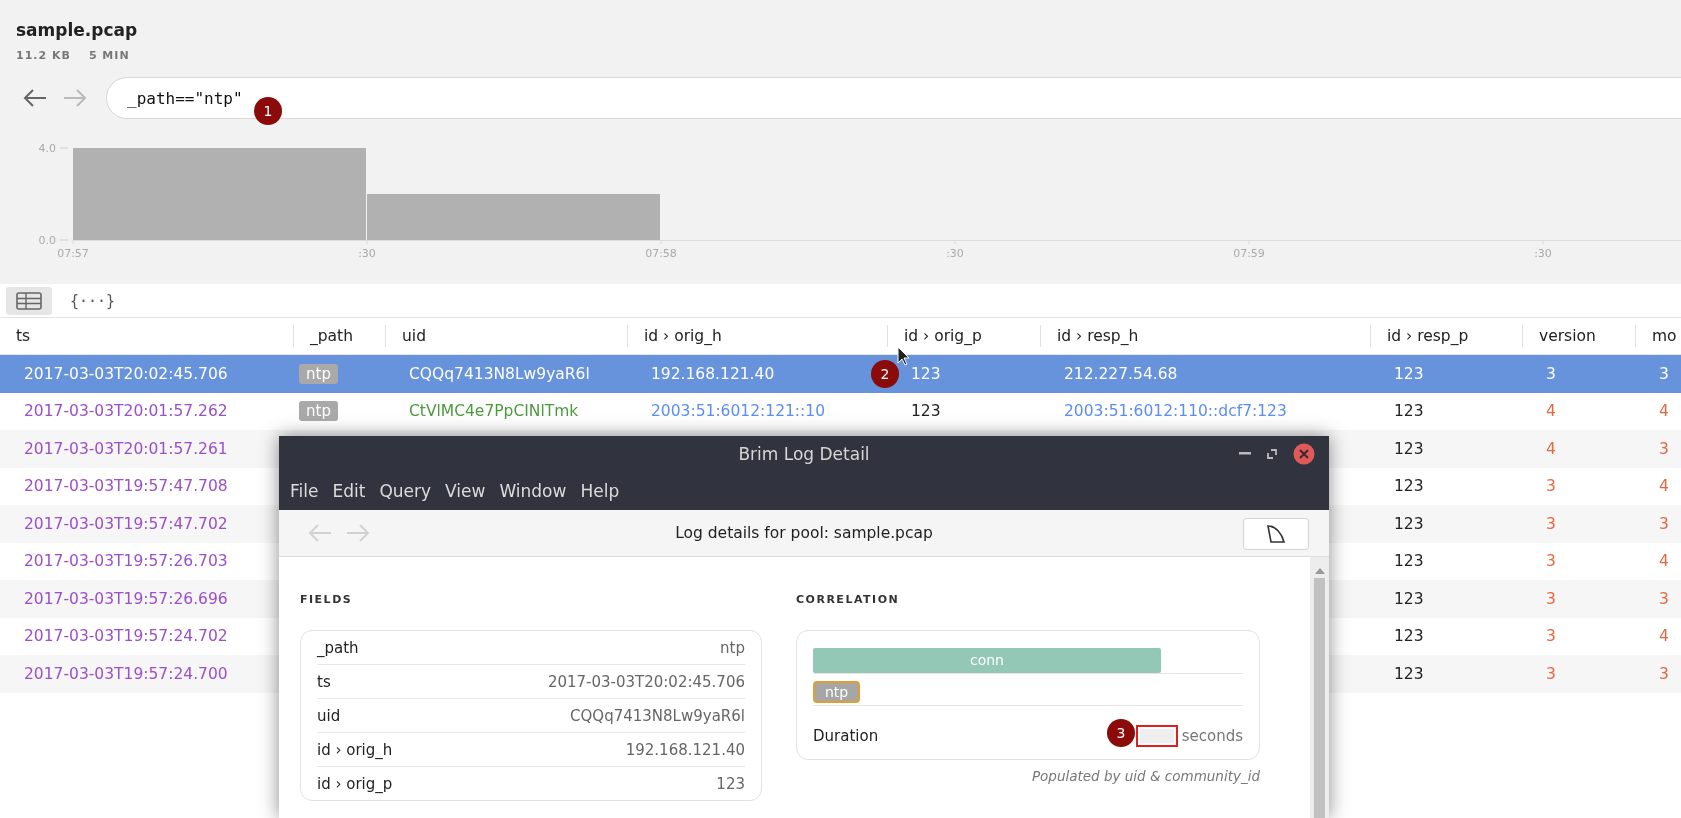 The height and width of the screenshot is (818, 1681). I want to click on table-cell: 2017-03-03T20:02:45.706, so click(126, 373).